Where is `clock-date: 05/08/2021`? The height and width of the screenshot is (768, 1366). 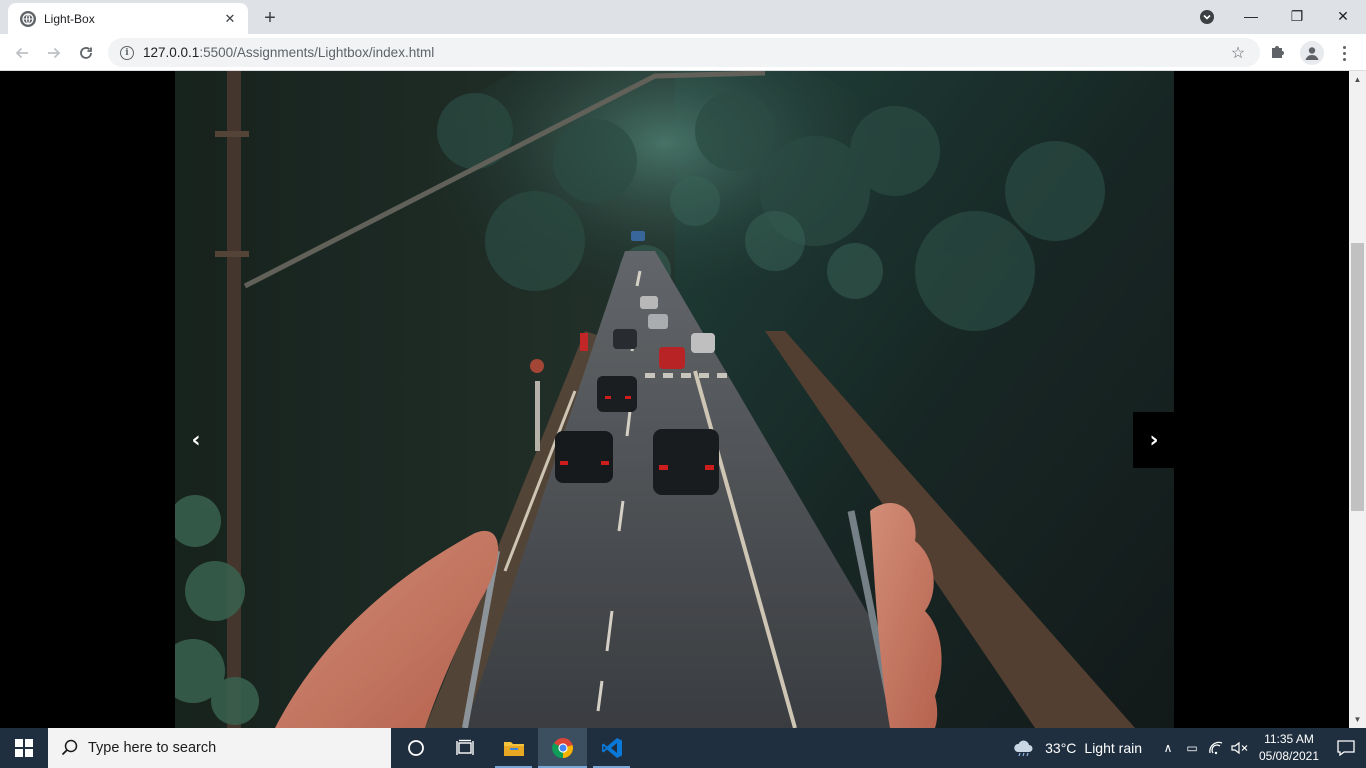
clock-date: 05/08/2021 is located at coordinates (1289, 756).